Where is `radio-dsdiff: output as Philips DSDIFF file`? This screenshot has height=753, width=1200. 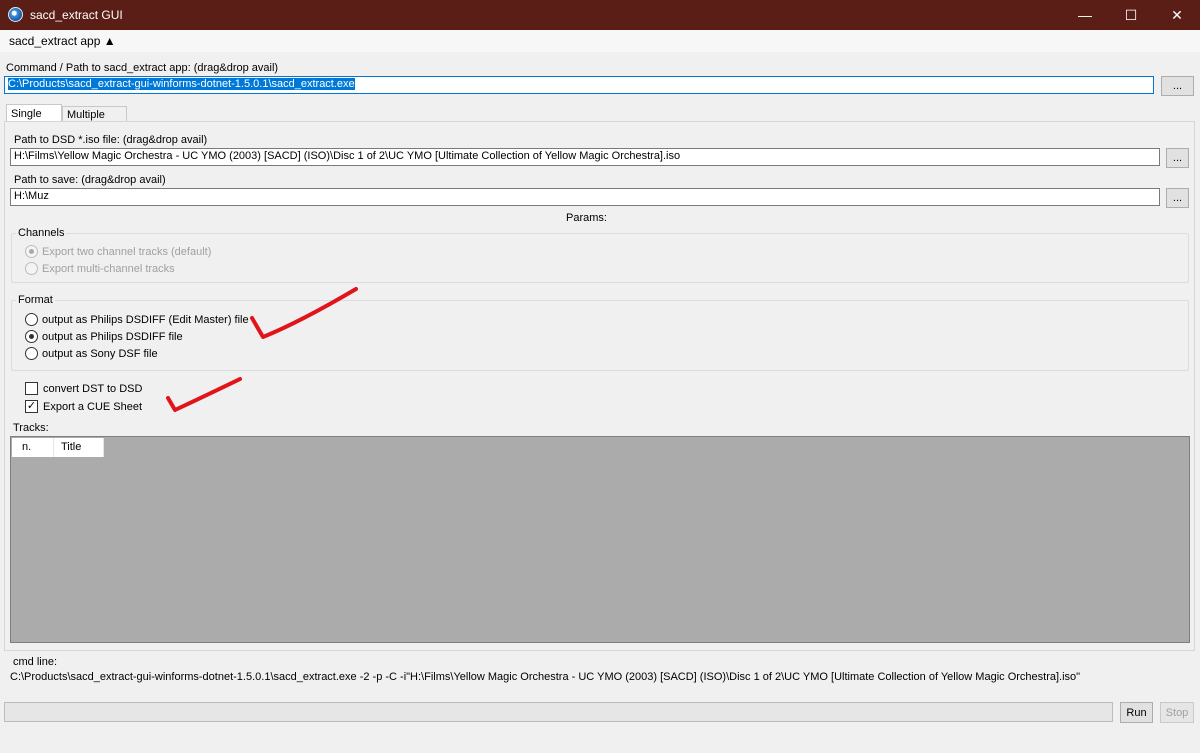 radio-dsdiff: output as Philips DSDIFF file is located at coordinates (104, 336).